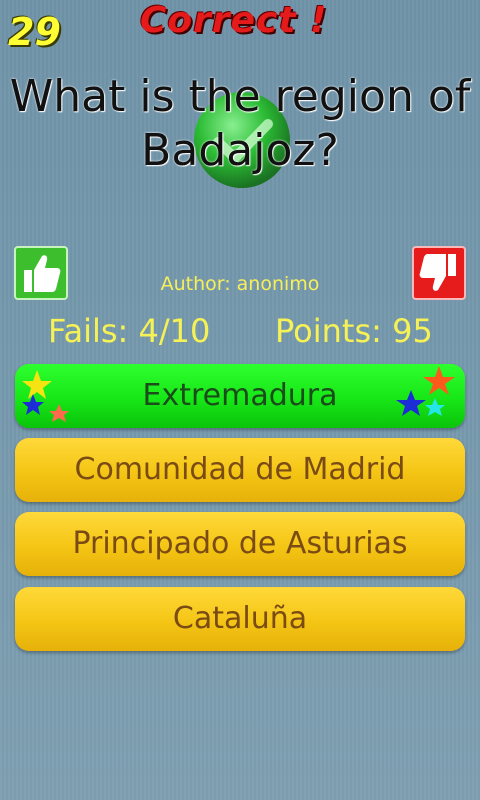 The image size is (480, 800). Describe the element at coordinates (425, 391) in the screenshot. I see `stars-decoration-right` at that location.